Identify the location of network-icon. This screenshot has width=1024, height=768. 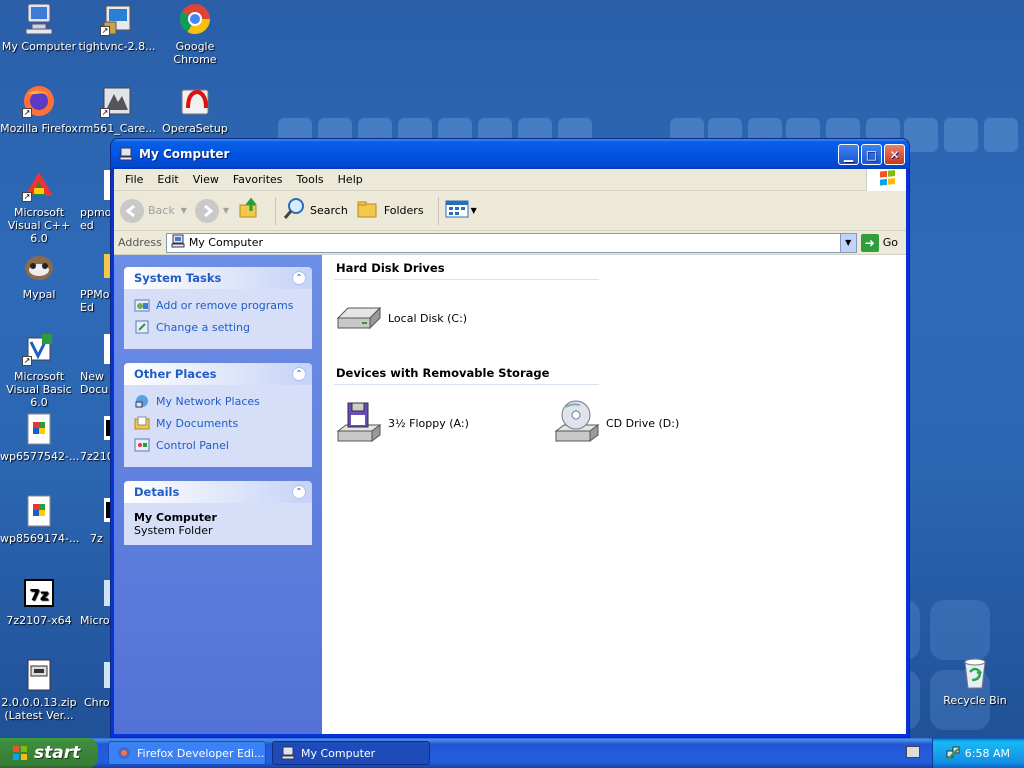
(142, 401).